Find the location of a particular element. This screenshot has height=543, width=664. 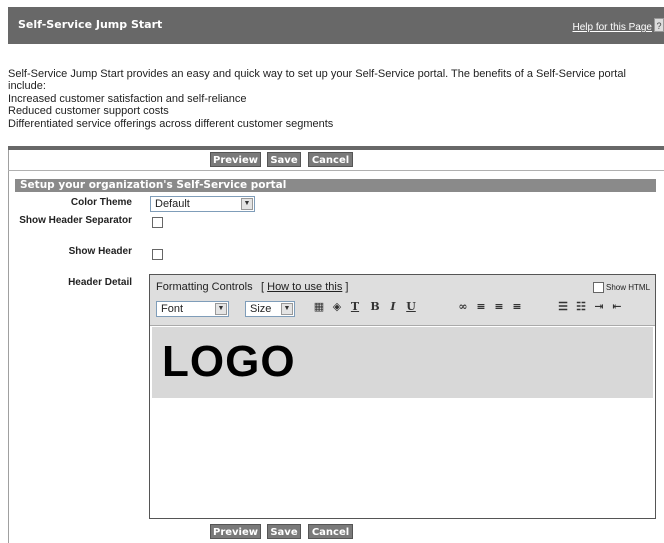

show-header-separator-checkbox is located at coordinates (157, 222).